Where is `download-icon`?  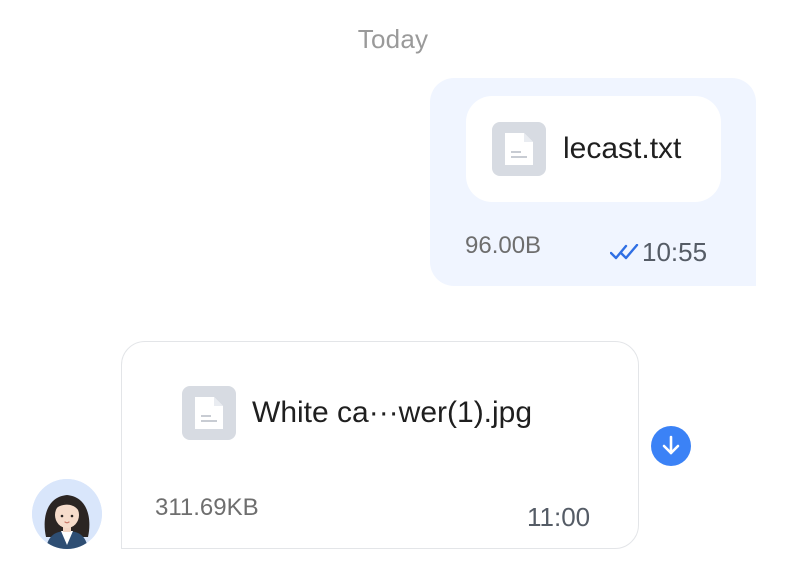
download-icon is located at coordinates (671, 446).